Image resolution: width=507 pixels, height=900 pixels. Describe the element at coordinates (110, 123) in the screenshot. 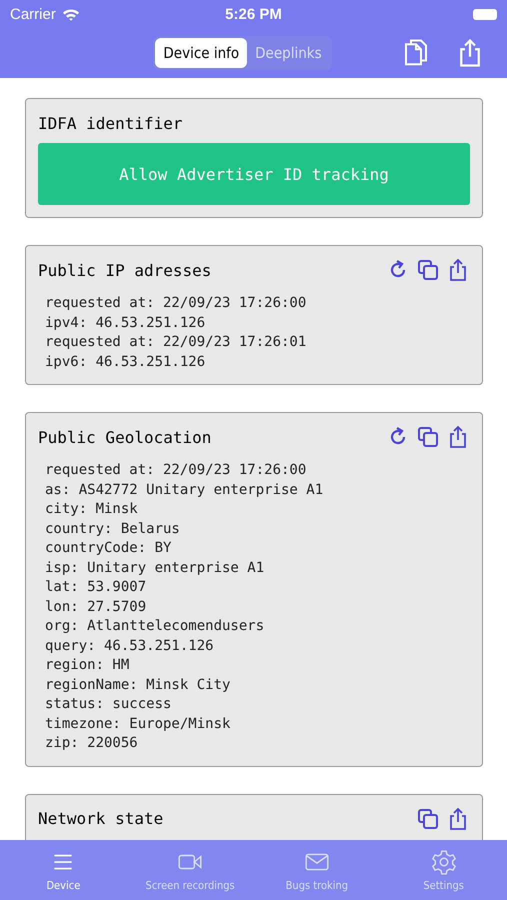

I see `card-title: IDFA identifier` at that location.